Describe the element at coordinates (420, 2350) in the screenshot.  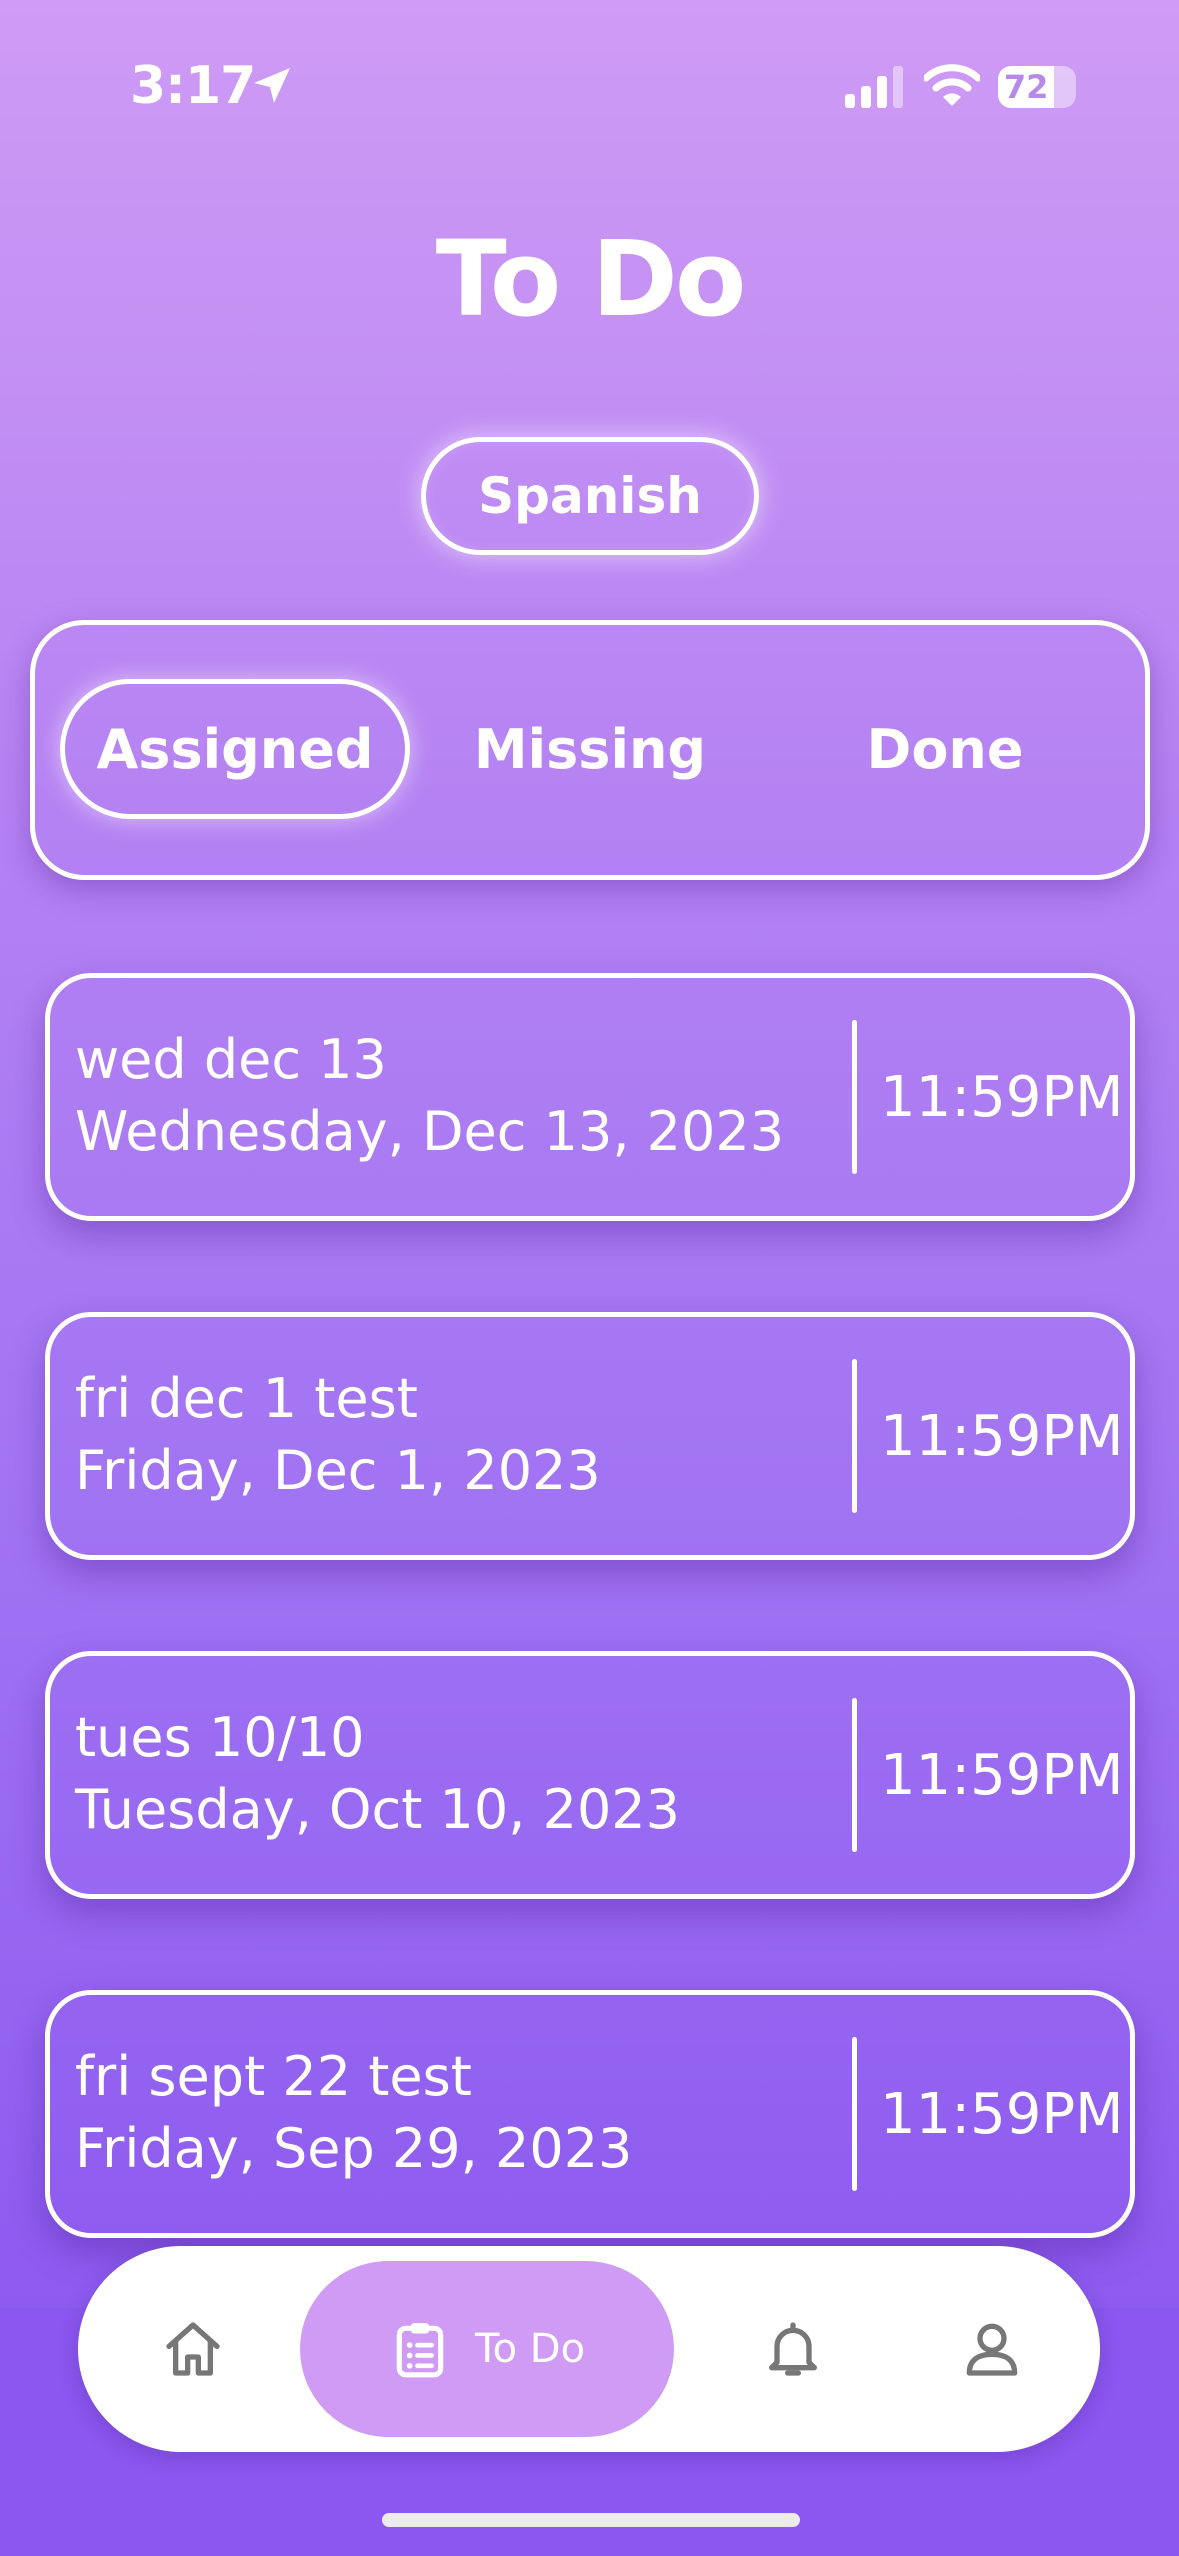
I see `clipboard-list-icon` at that location.